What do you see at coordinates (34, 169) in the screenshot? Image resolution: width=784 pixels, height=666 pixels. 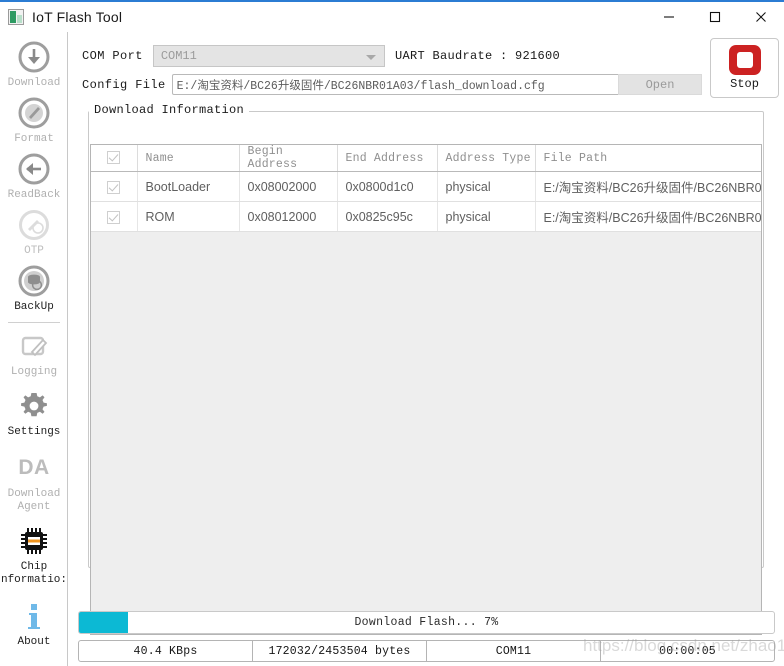 I see `readback-circle-icon` at bounding box center [34, 169].